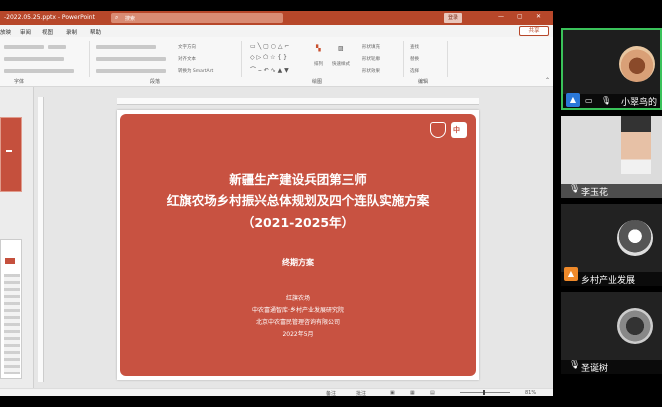 Image resolution: width=662 pixels, height=407 pixels. Describe the element at coordinates (595, 369) in the screenshot. I see `participant-name: 圣诞树` at that location.